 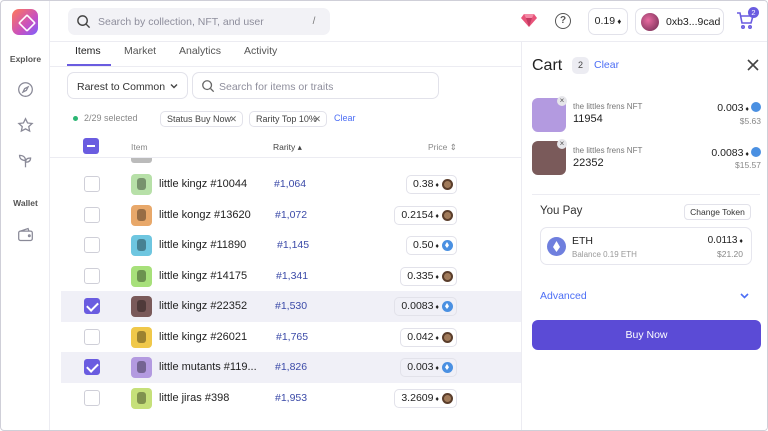 I want to click on sidebar: Explore Wallet, so click(x=25, y=215).